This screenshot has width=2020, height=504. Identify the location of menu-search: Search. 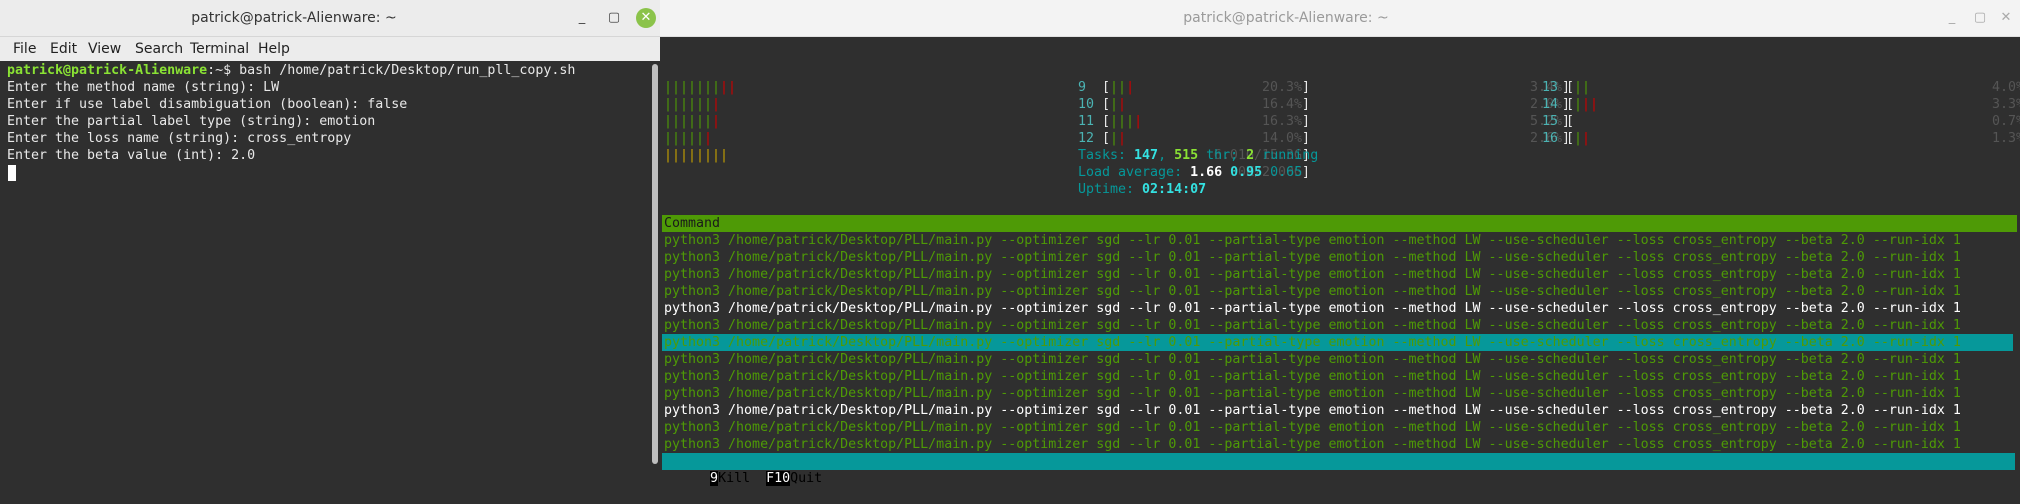
(159, 49).